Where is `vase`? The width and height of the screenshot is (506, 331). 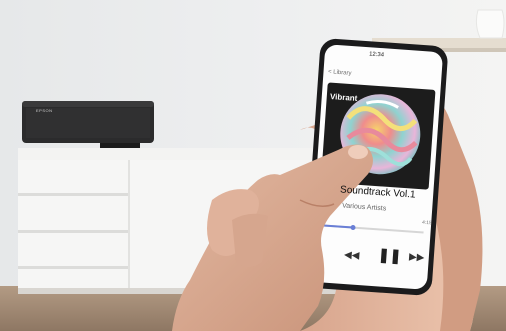 vase is located at coordinates (490, 24).